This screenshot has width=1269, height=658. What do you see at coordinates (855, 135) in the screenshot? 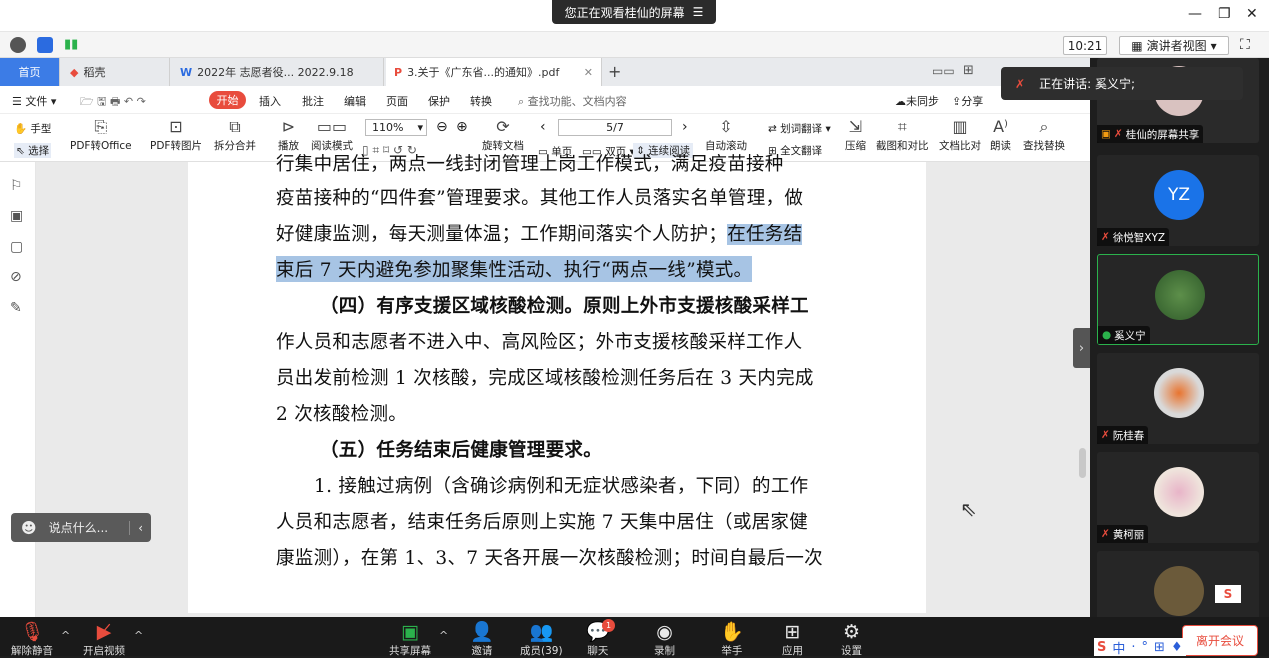
I see `compress-button: ⇲ 压缩` at bounding box center [855, 135].